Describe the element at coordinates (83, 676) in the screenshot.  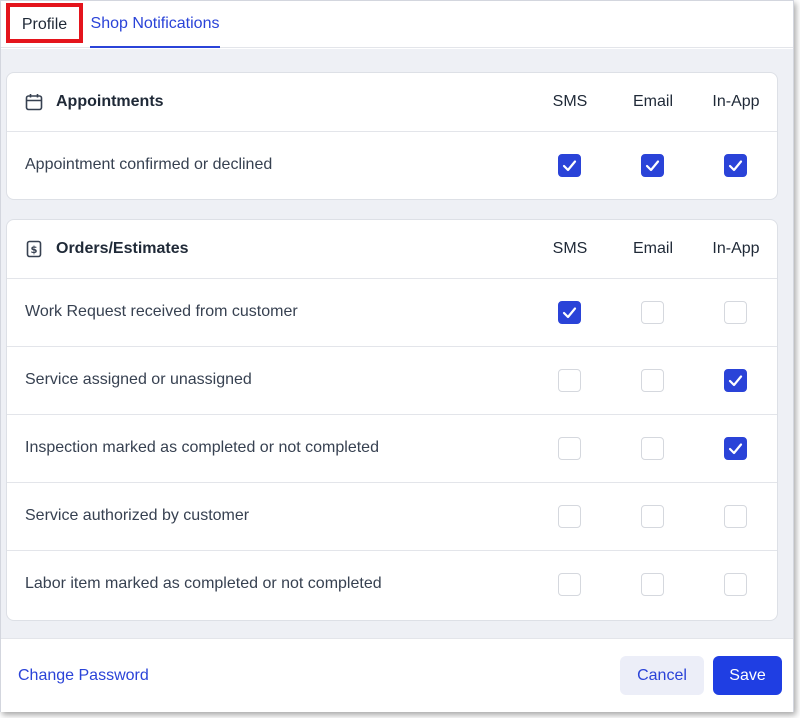
I see `change-password-link: Change Password` at that location.